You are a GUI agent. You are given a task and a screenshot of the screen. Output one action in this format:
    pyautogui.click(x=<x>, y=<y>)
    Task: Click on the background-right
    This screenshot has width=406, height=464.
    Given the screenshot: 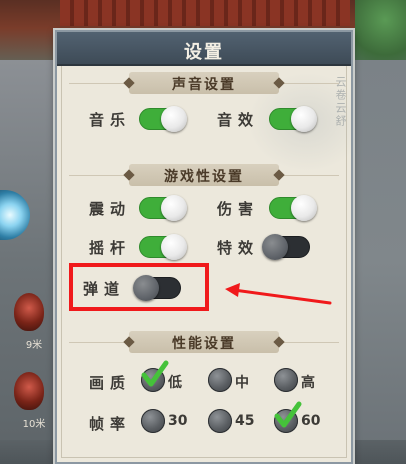 What is the action you would take?
    pyautogui.click(x=378, y=262)
    